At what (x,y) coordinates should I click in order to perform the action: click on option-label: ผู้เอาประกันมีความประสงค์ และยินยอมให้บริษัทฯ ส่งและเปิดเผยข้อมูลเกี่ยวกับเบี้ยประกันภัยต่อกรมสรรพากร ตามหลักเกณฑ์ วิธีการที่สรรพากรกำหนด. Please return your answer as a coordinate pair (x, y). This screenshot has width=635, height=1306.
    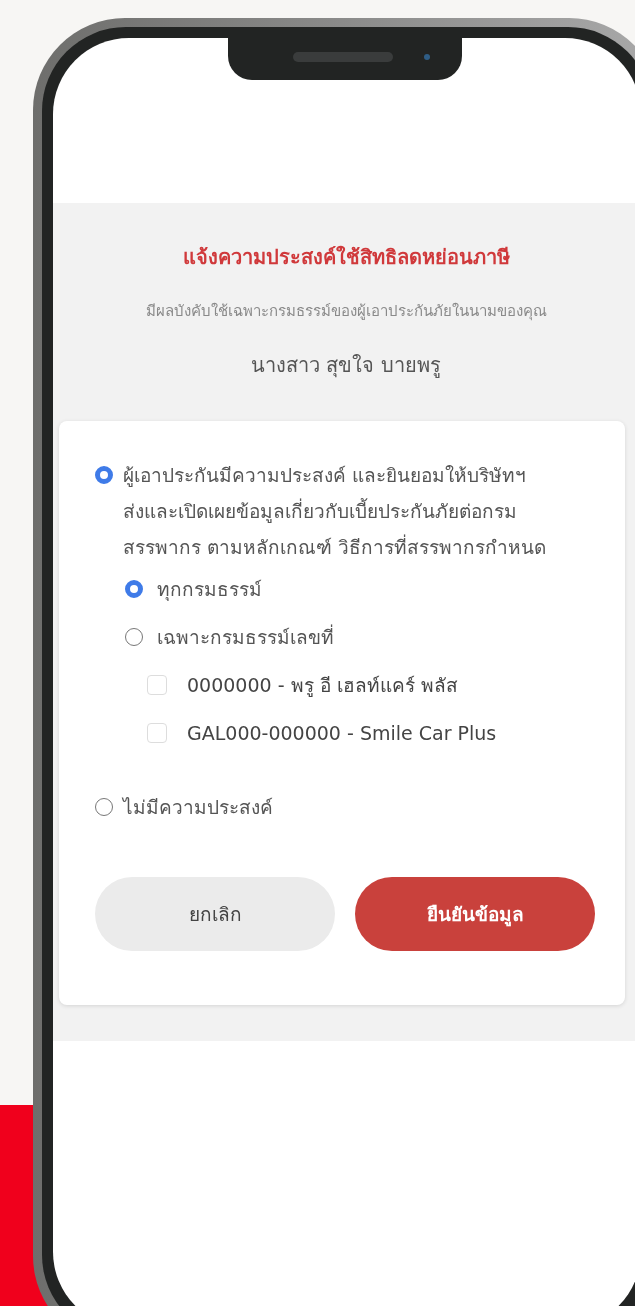
    Looking at the image, I should click on (335, 511).